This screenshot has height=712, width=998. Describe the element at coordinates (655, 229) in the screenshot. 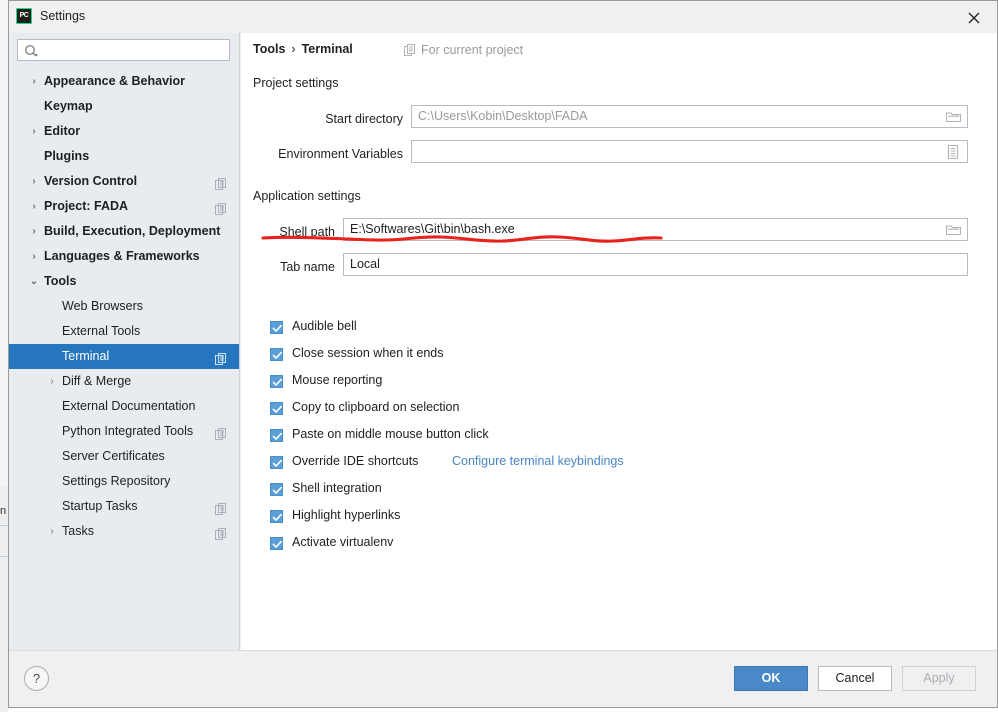

I see `shell-path-field: E:\Softwares\Git\bin\bash.exe` at that location.